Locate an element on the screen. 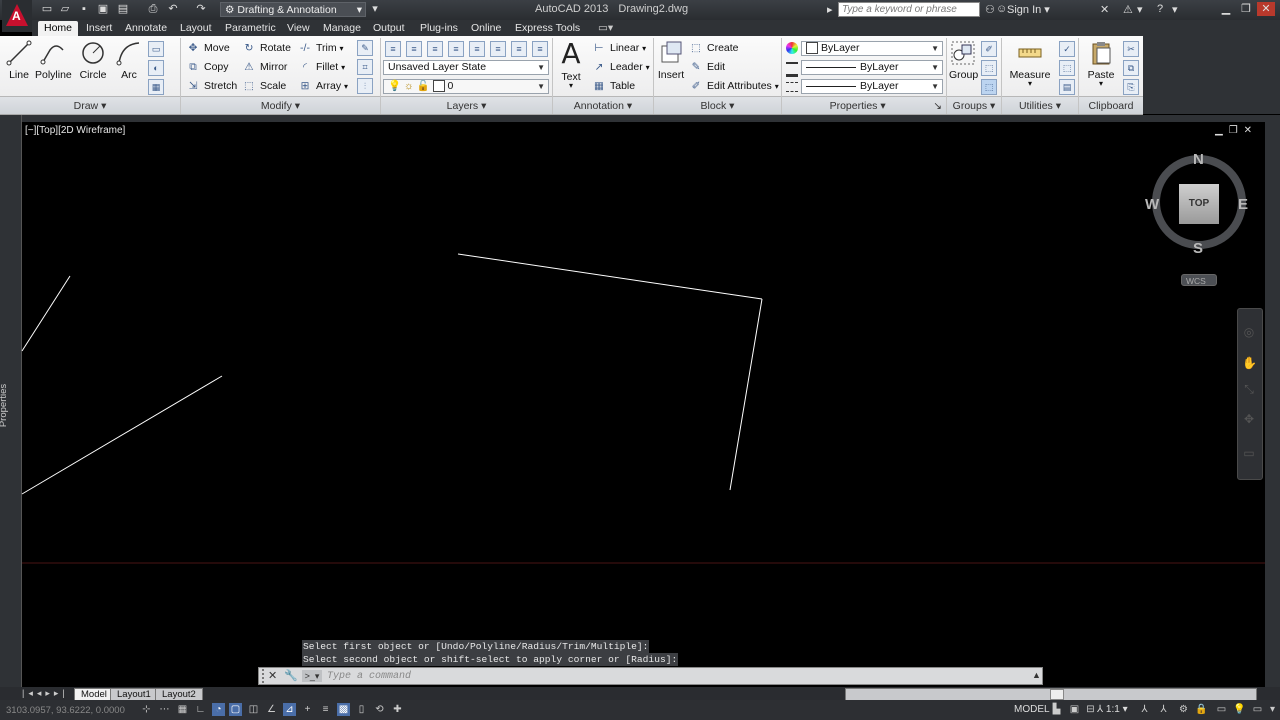  object-snap-icon: ▢ is located at coordinates (235, 709).